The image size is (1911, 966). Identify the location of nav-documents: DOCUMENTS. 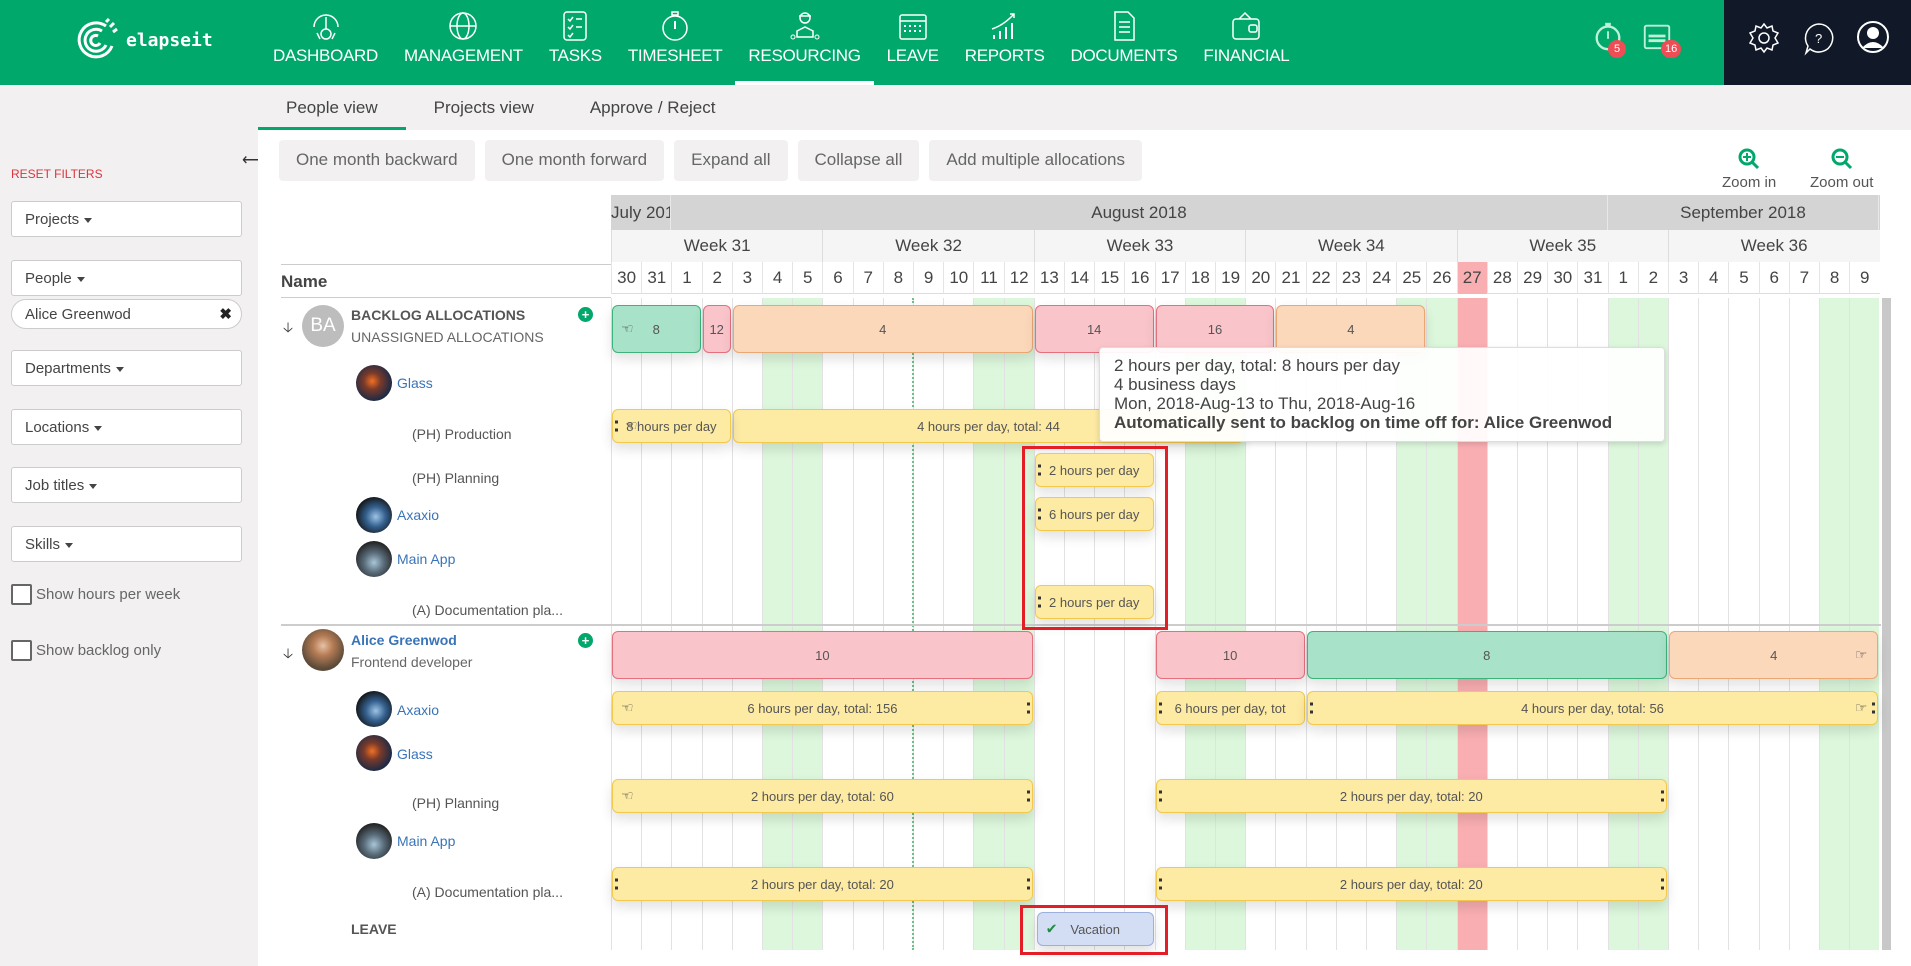
(1124, 42).